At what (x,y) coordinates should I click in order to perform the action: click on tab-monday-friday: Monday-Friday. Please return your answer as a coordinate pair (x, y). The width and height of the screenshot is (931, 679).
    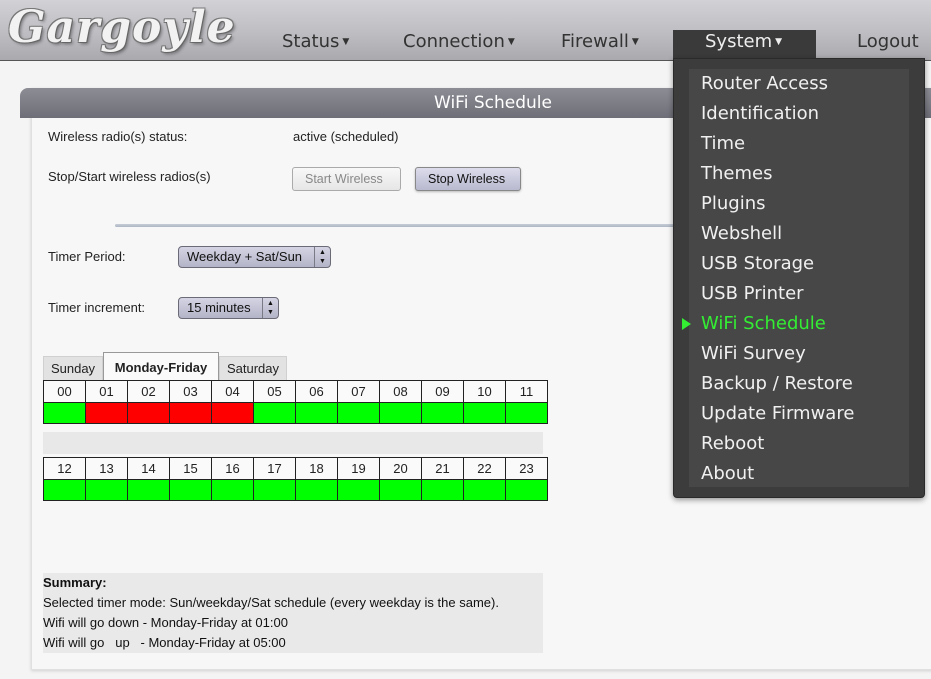
    Looking at the image, I should click on (161, 366).